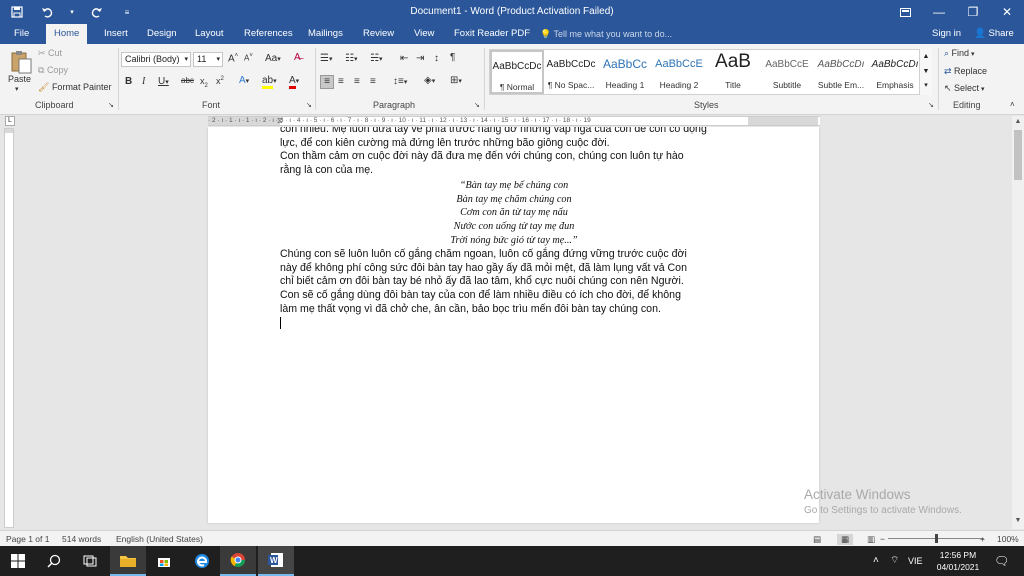 Image resolution: width=1024 pixels, height=576 pixels. What do you see at coordinates (209, 34) in the screenshot?
I see `tab-layout: Layout` at bounding box center [209, 34].